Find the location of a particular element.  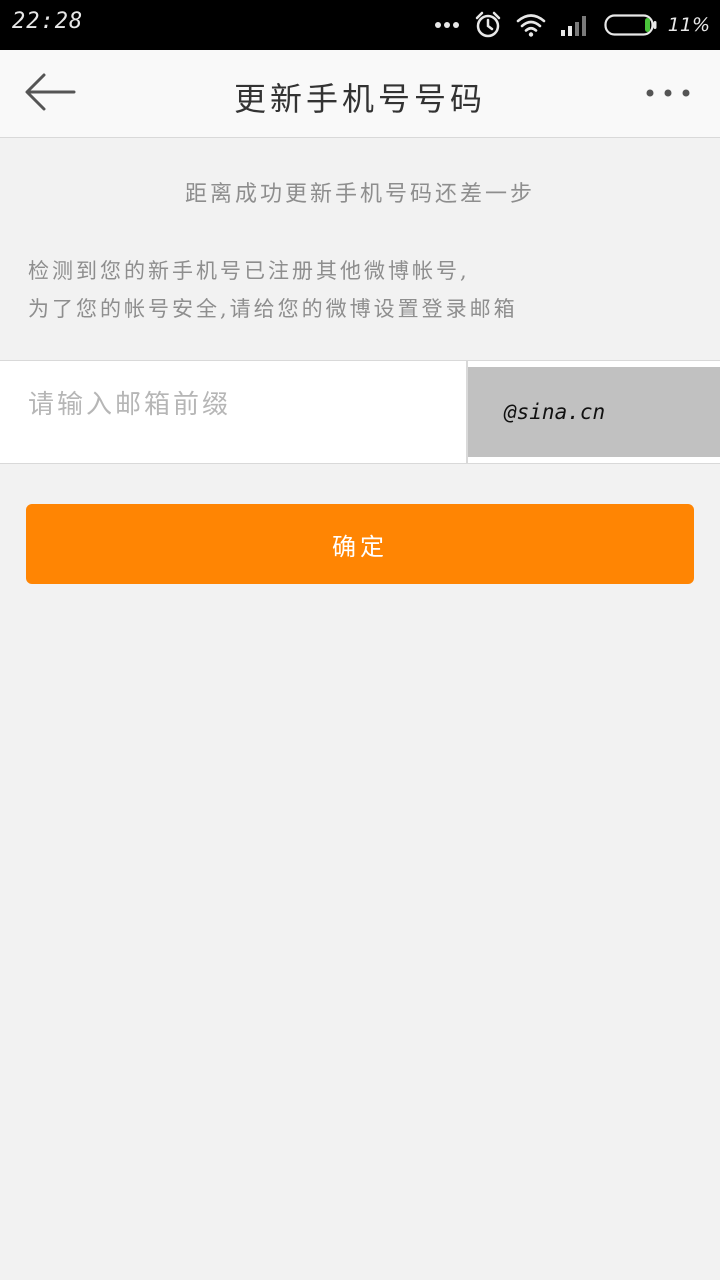

navigation-bar: 更新手机号号码 is located at coordinates (360, 94).